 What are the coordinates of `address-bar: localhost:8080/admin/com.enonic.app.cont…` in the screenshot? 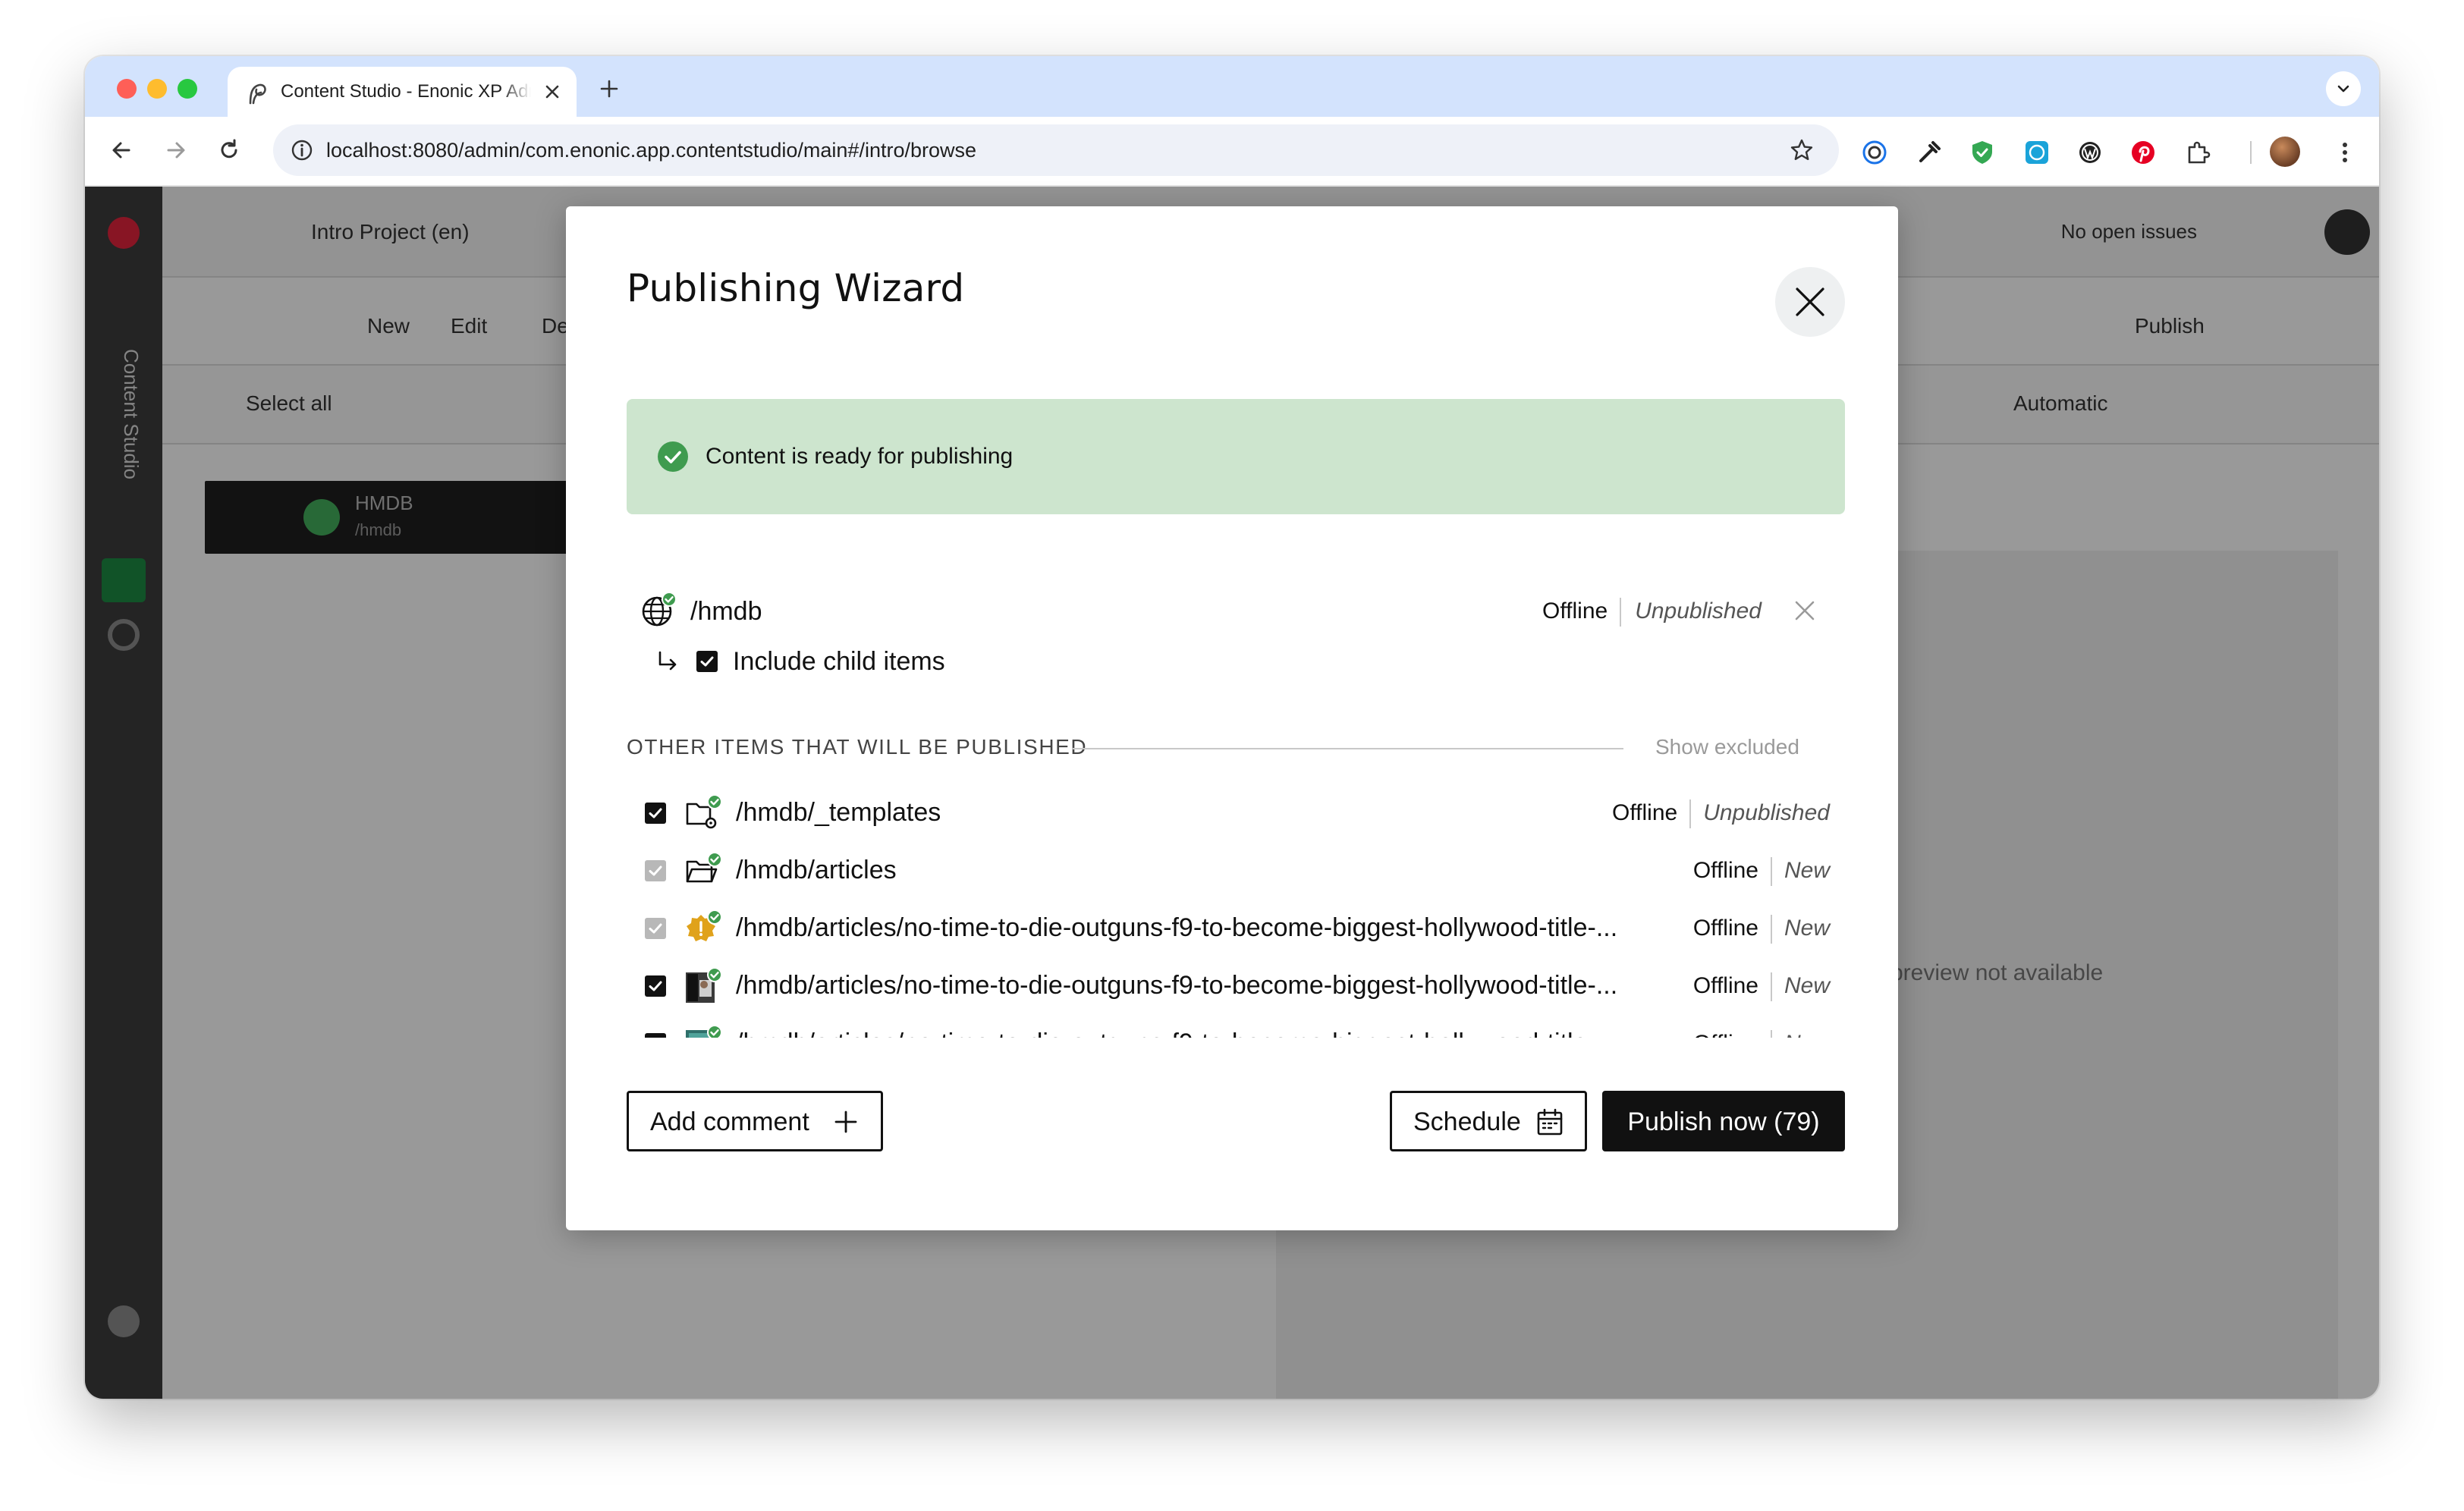 It's located at (1056, 150).